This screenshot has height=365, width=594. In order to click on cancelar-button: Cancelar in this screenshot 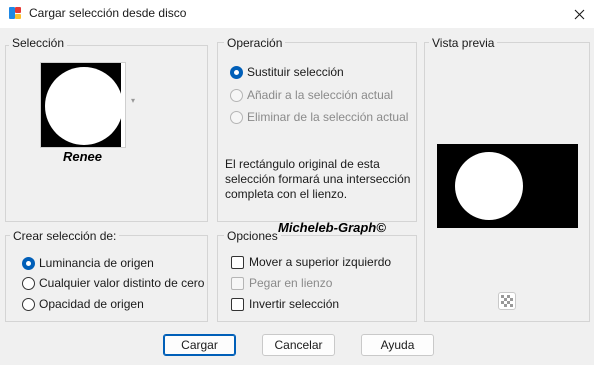, I will do `click(298, 345)`.